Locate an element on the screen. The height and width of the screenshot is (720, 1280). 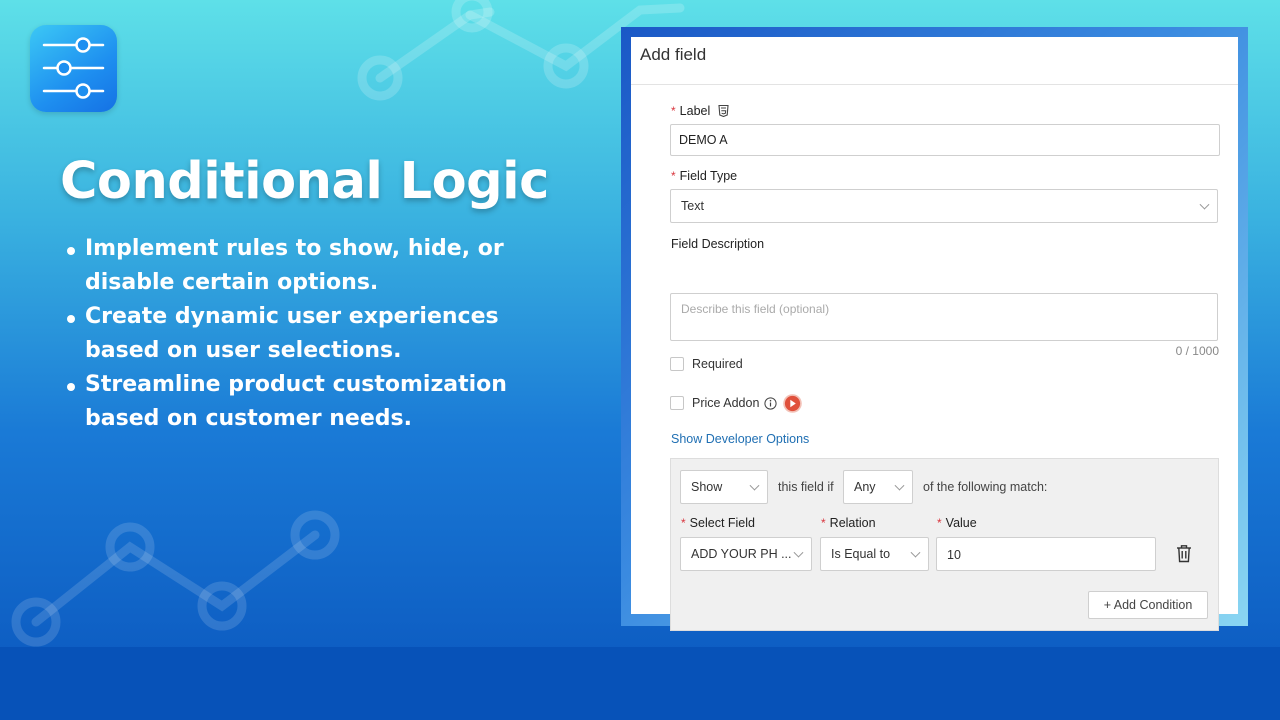
this-field-if-text: this field if is located at coordinates (806, 487).